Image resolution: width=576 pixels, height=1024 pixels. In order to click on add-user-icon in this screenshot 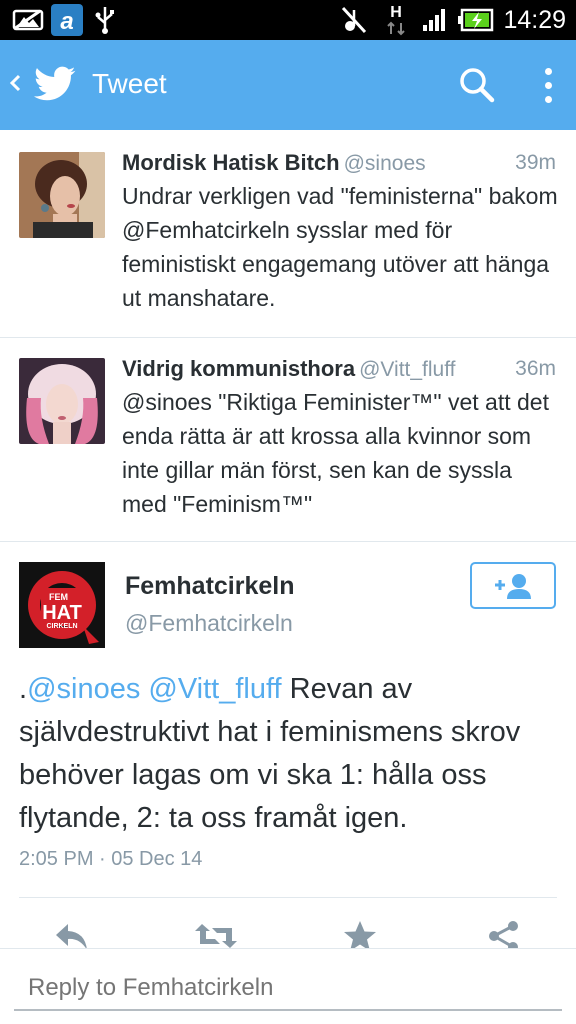, I will do `click(513, 586)`.